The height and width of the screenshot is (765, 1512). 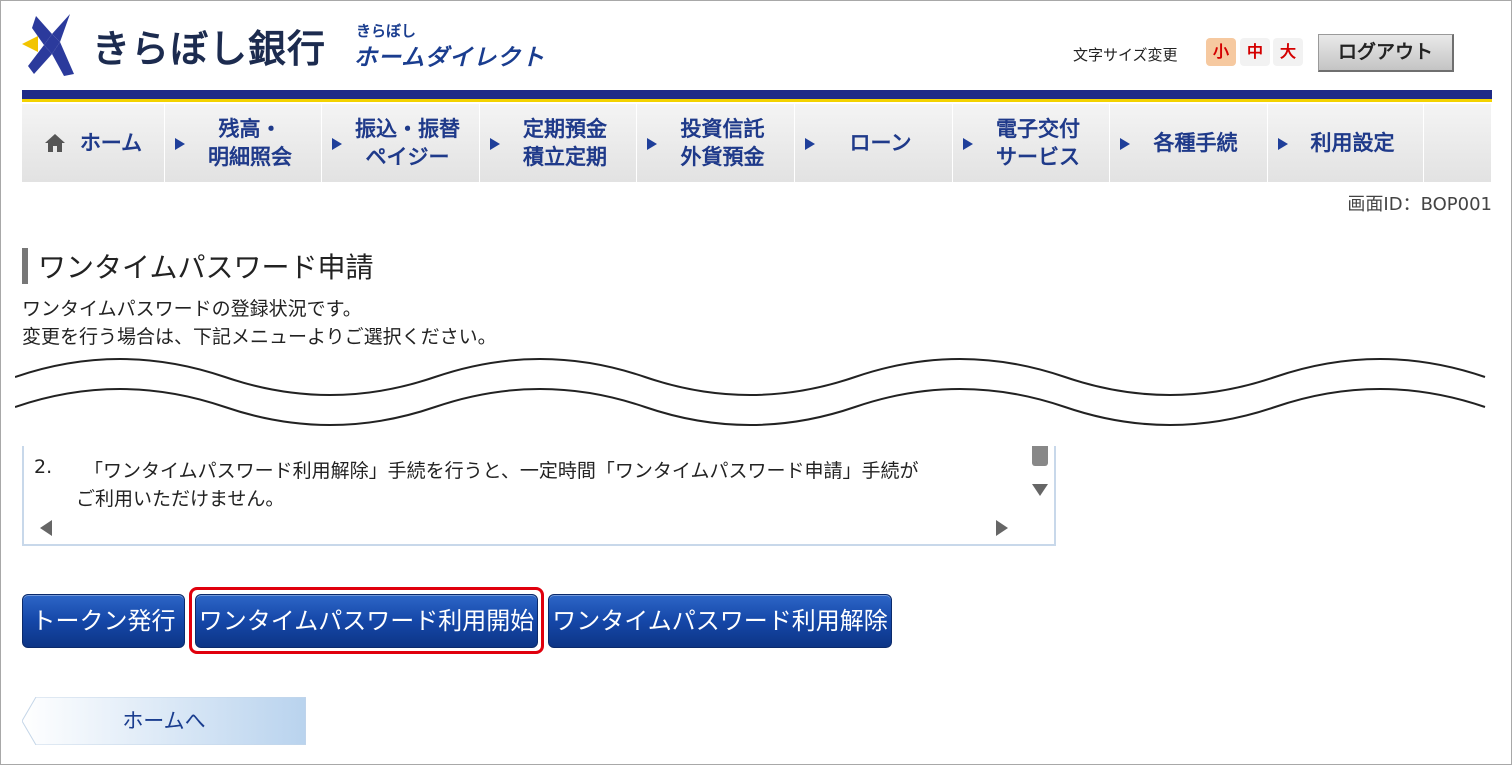 I want to click on nav-item-e-delivery: 電子交付 サービス, so click(x=1031, y=143).